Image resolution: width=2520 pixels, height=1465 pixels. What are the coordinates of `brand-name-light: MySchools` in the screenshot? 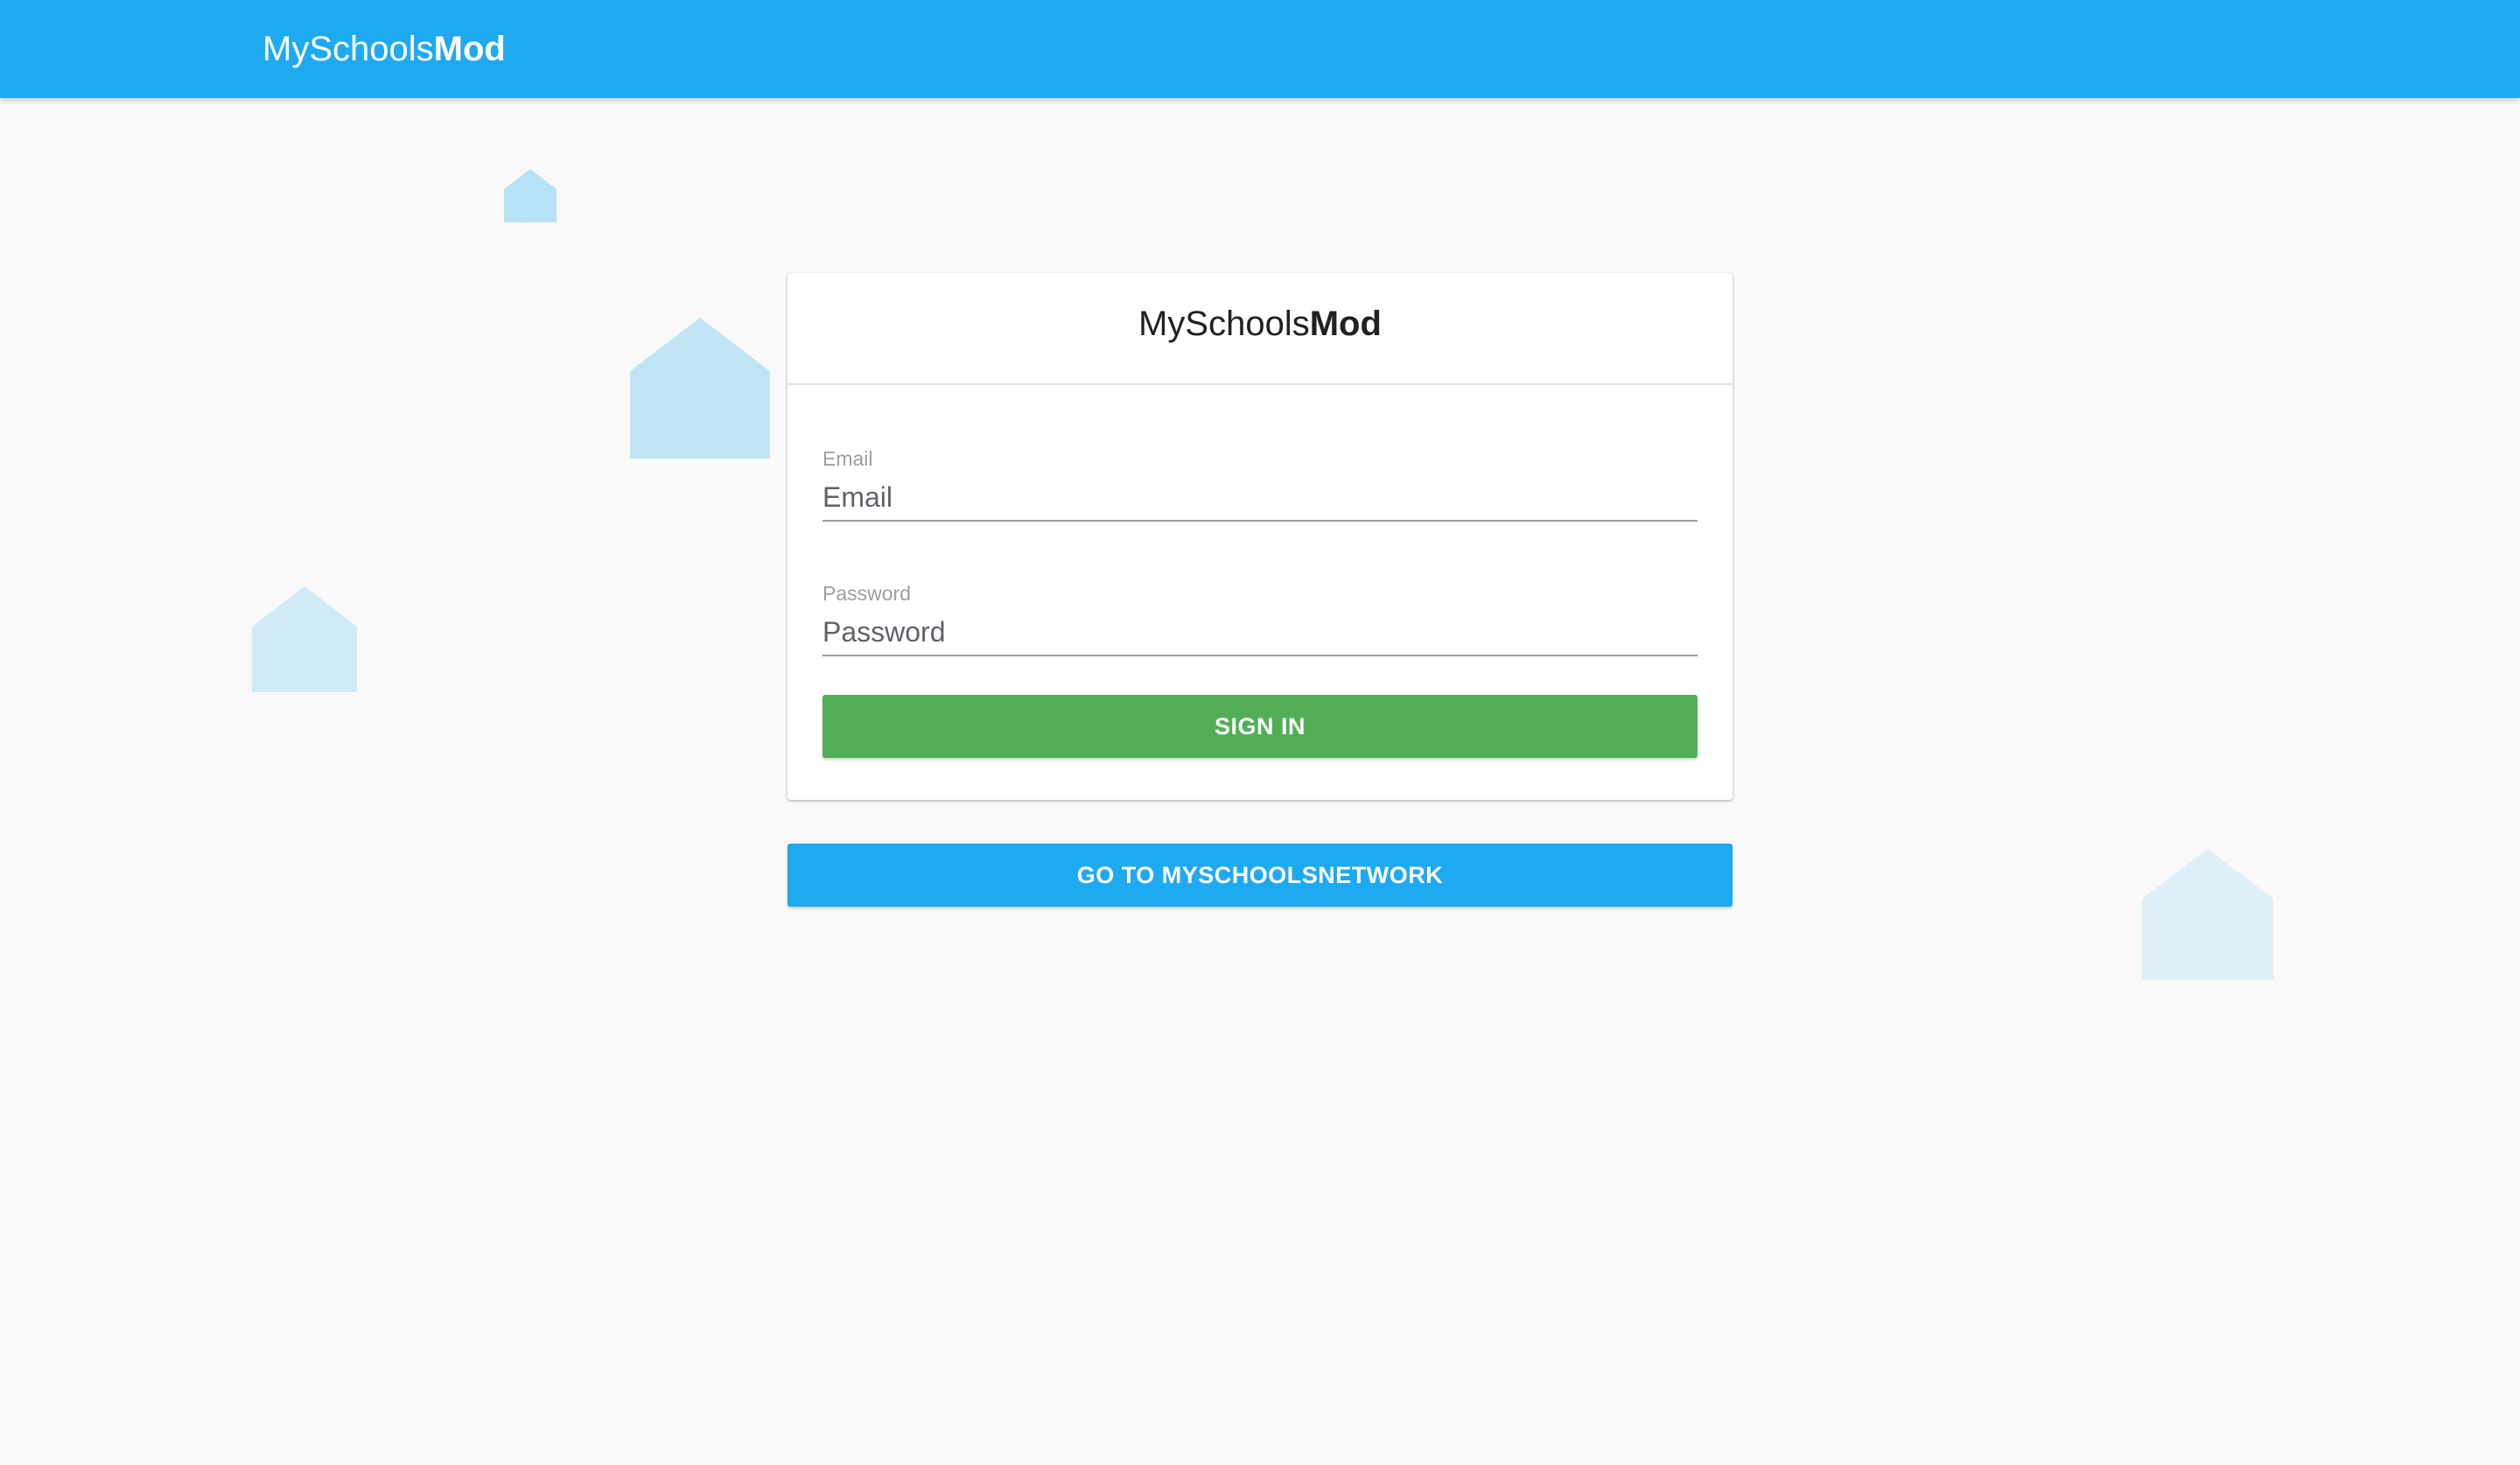 It's located at (348, 49).